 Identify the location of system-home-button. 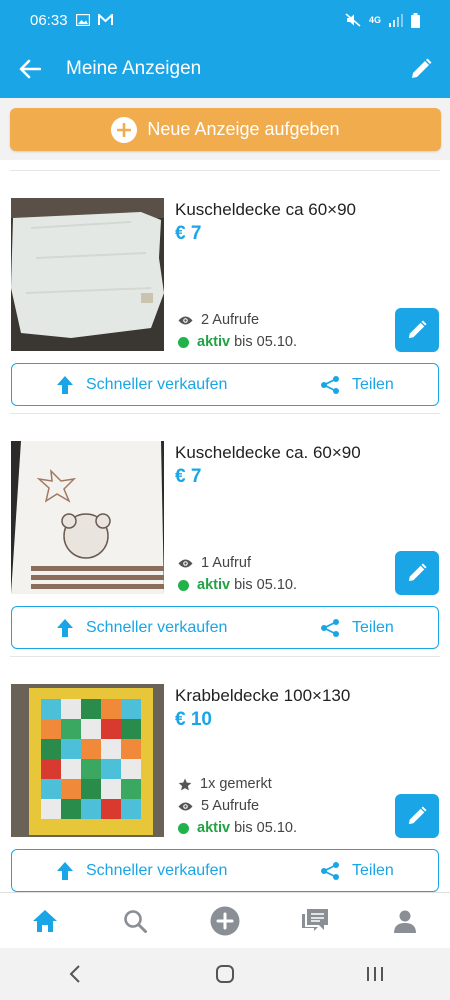
(225, 974).